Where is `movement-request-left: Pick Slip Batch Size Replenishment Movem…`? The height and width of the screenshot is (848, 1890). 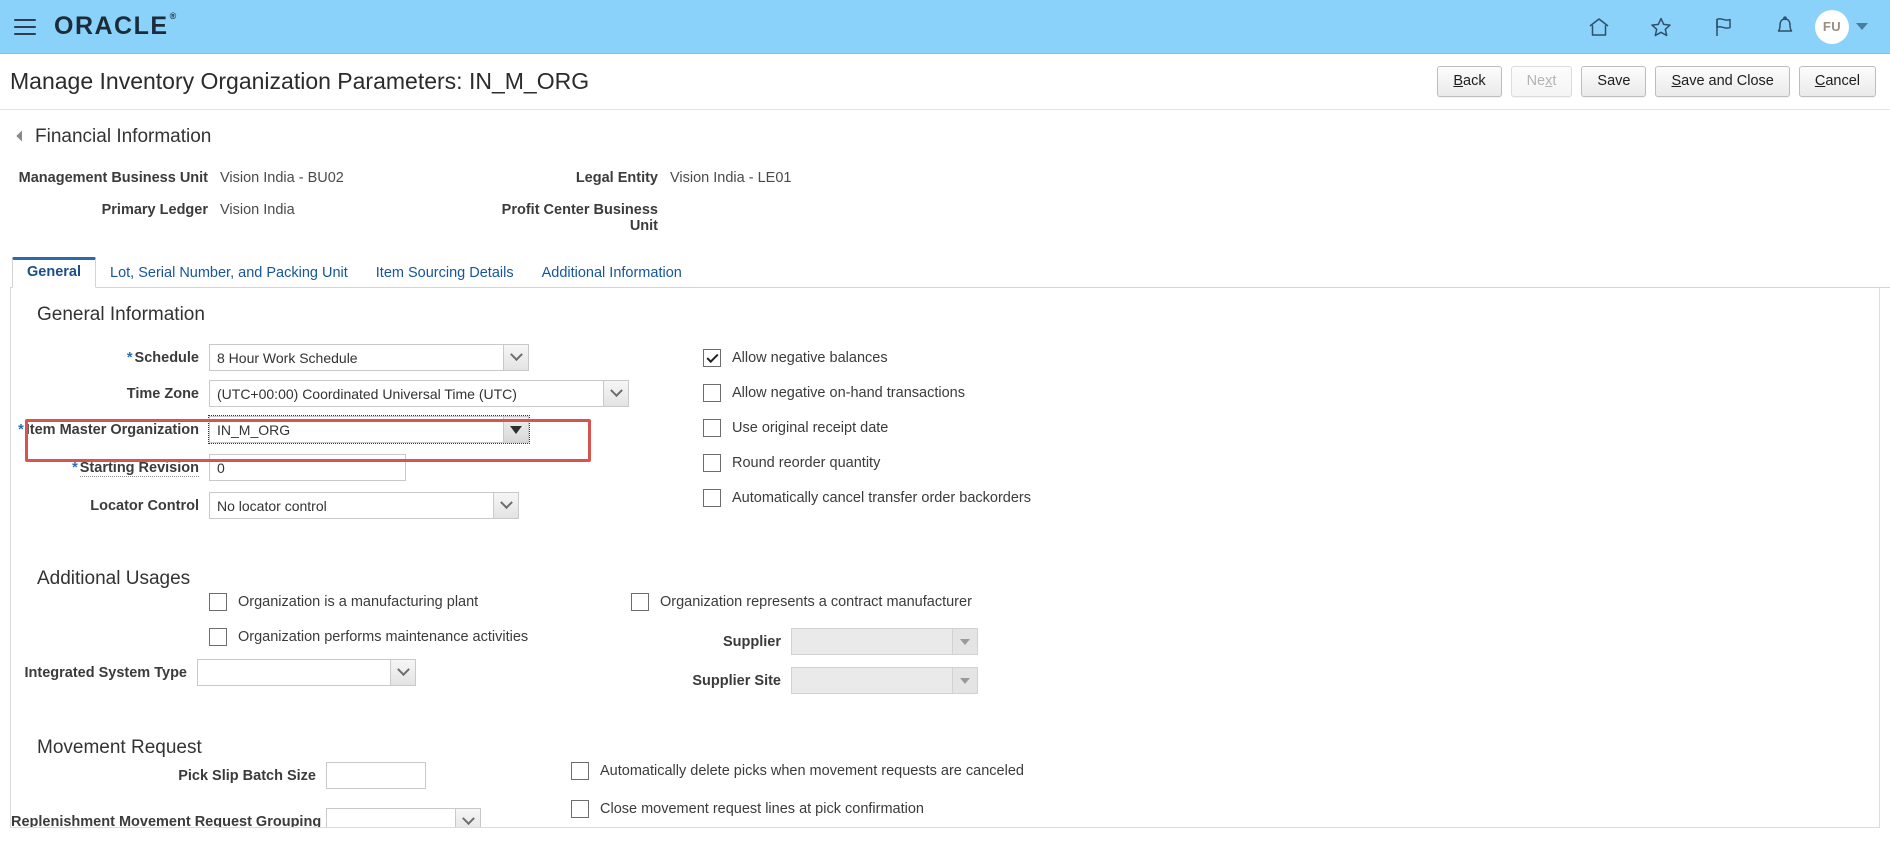
movement-request-left: Pick Slip Batch Size Replenishment Movem… is located at coordinates (331, 794).